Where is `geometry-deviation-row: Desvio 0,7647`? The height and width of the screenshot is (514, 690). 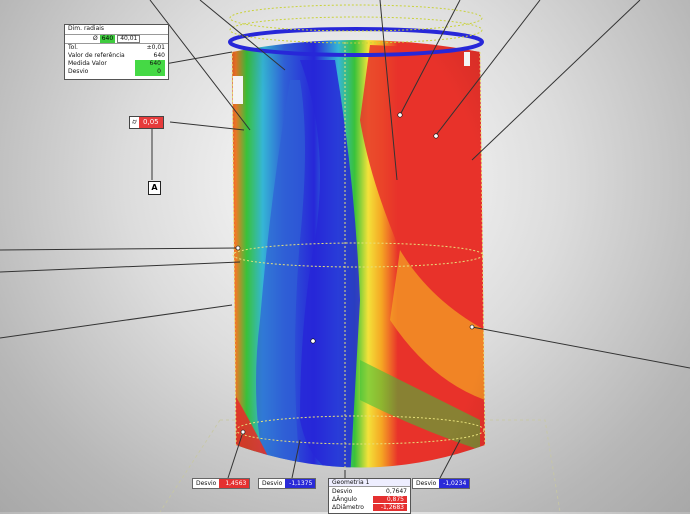 geometry-deviation-row: Desvio 0,7647 is located at coordinates (369, 491).